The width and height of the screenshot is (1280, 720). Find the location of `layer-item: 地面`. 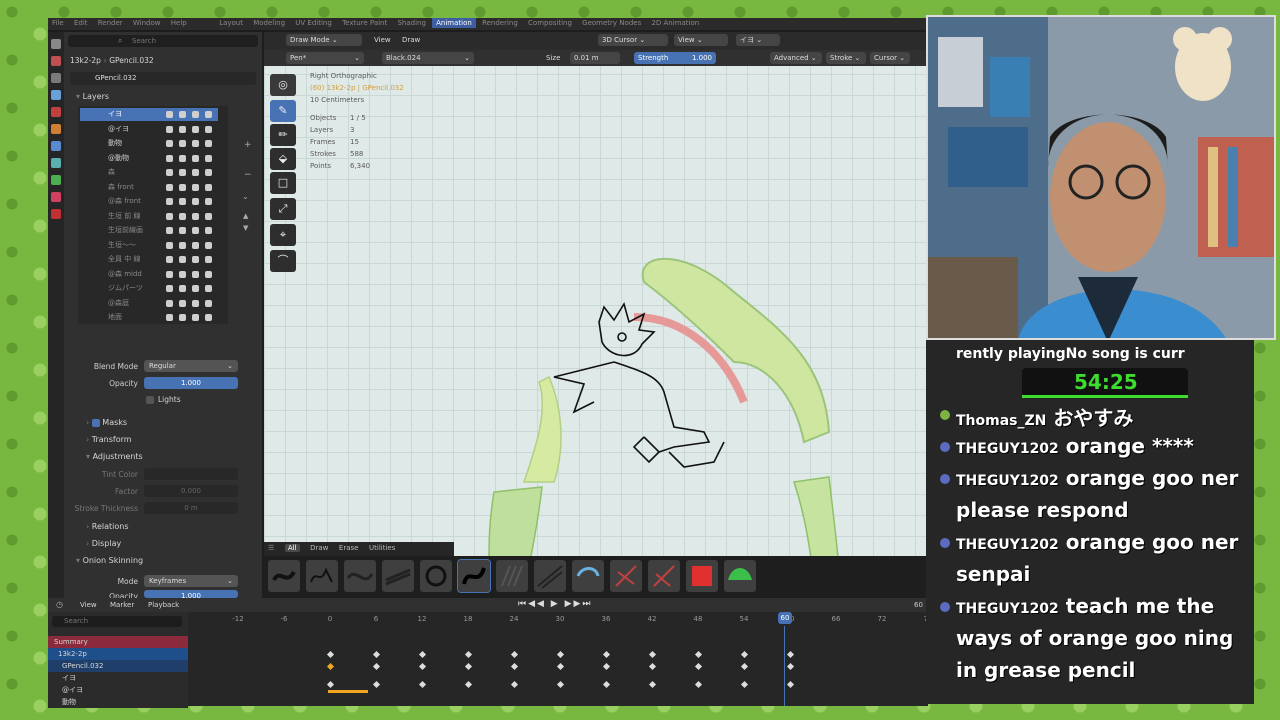

layer-item: 地面 is located at coordinates (149, 317).